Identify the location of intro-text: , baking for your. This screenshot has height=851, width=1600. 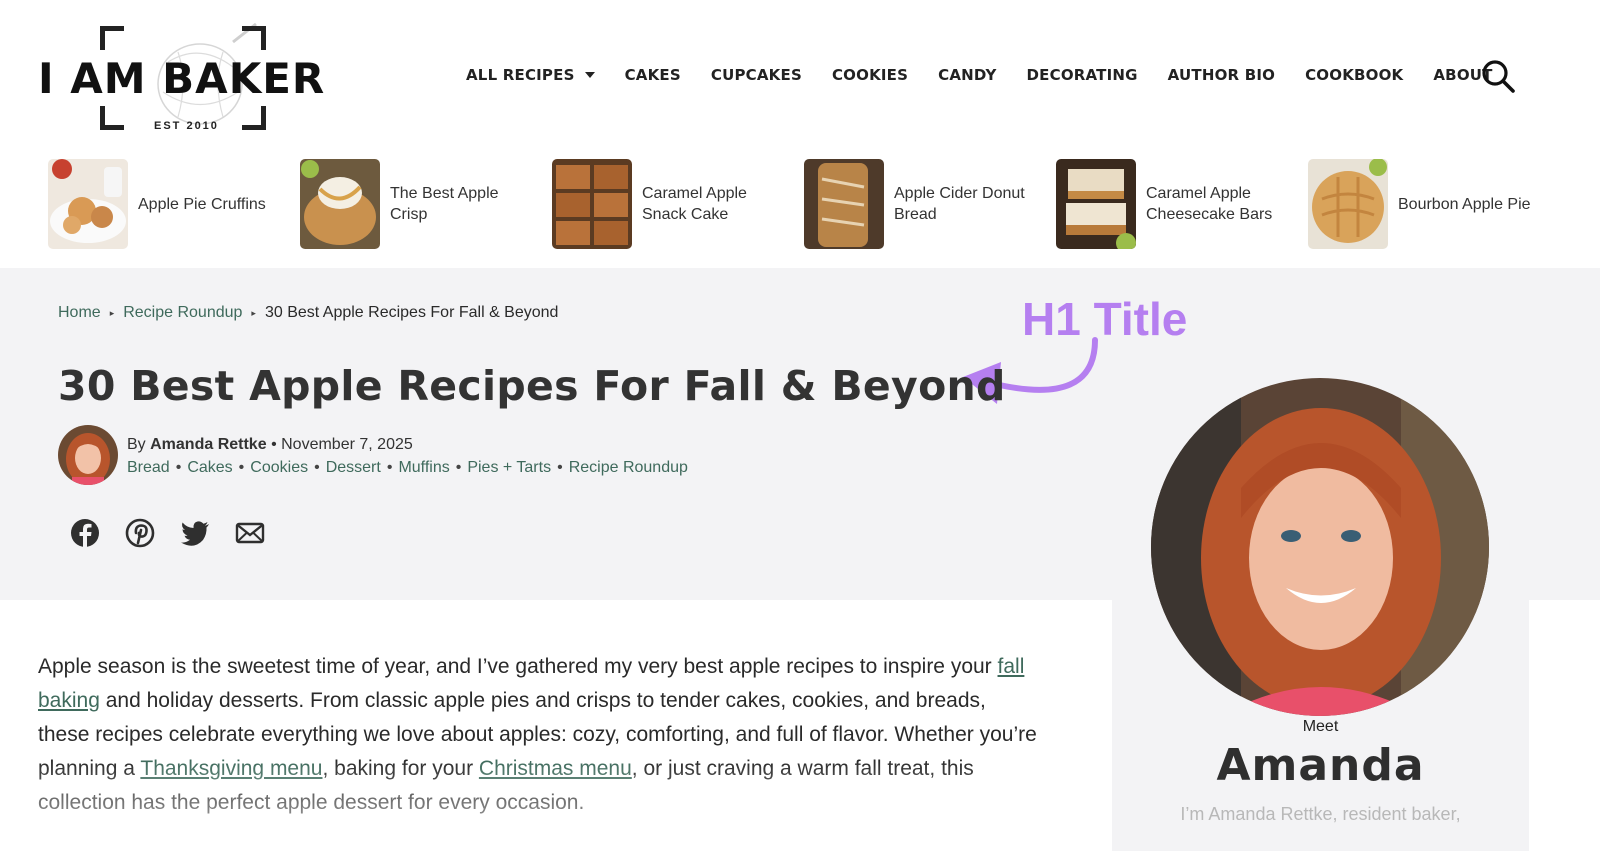
(400, 768).